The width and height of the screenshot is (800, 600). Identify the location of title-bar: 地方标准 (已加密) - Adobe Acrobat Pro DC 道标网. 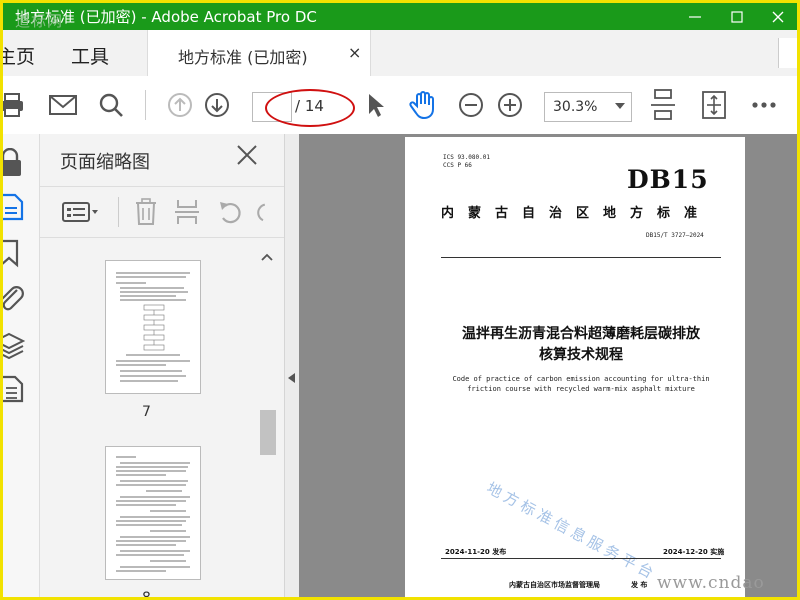
(400, 16).